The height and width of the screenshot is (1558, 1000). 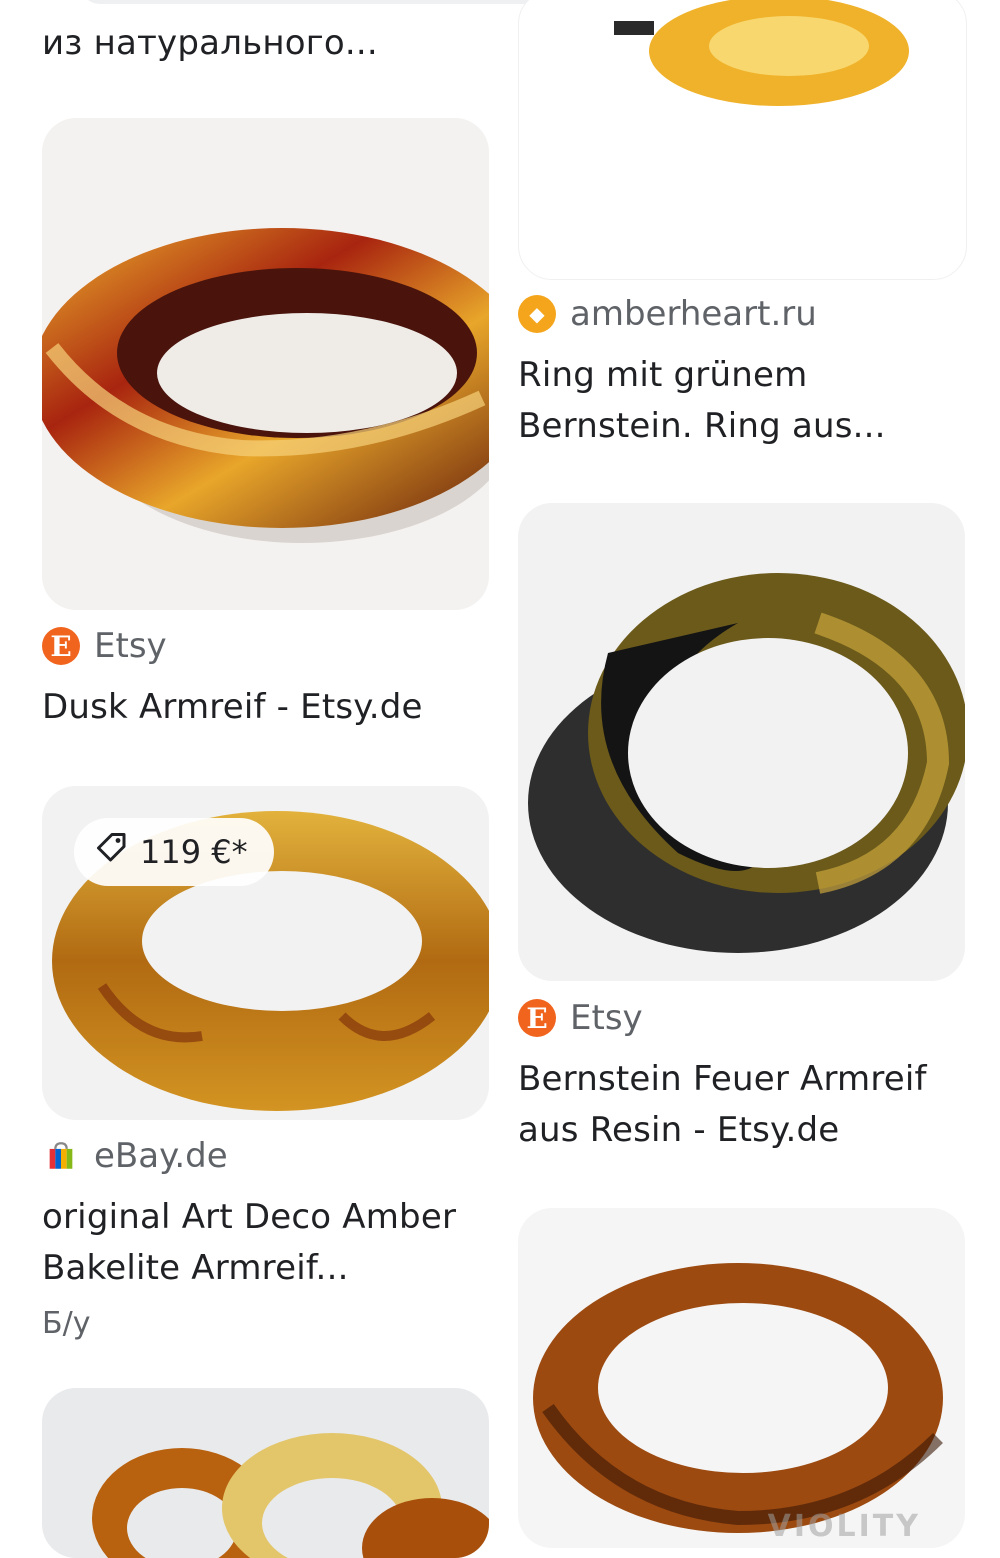 What do you see at coordinates (112, 852) in the screenshot?
I see `price-tag-icon` at bounding box center [112, 852].